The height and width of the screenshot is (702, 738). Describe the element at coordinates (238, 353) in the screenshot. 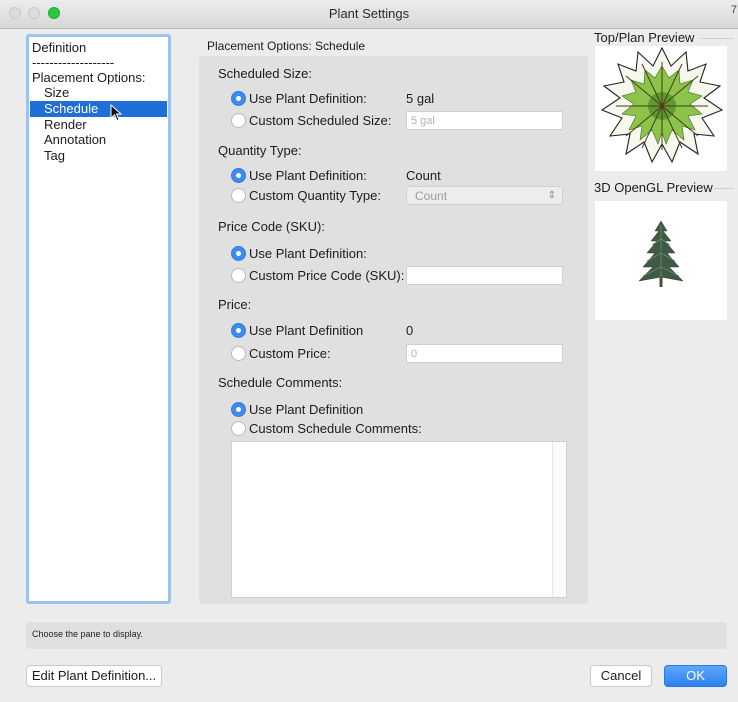

I see `price-custom-radio` at that location.